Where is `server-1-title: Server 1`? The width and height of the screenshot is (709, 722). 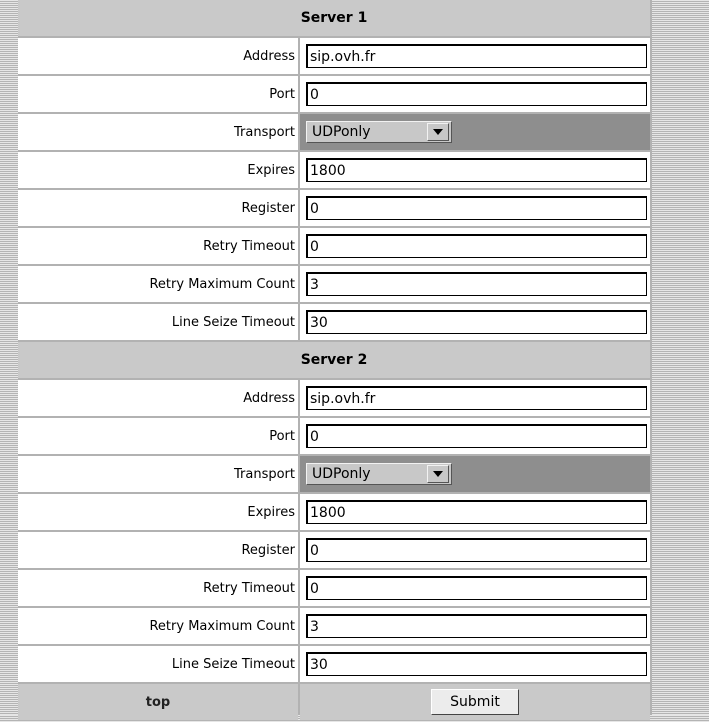 server-1-title: Server 1 is located at coordinates (334, 18).